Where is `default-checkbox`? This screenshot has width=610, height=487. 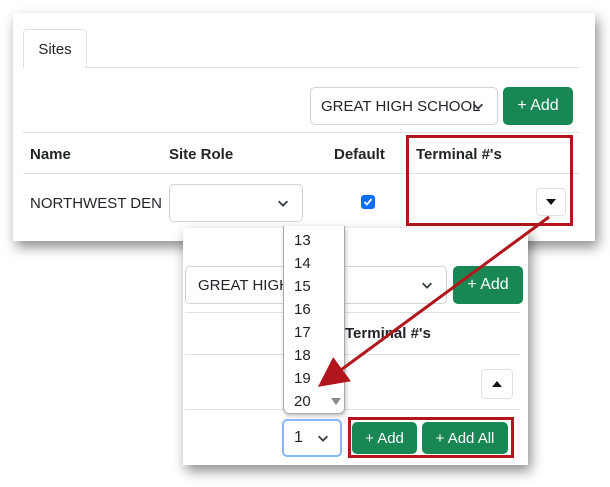
default-checkbox is located at coordinates (368, 202).